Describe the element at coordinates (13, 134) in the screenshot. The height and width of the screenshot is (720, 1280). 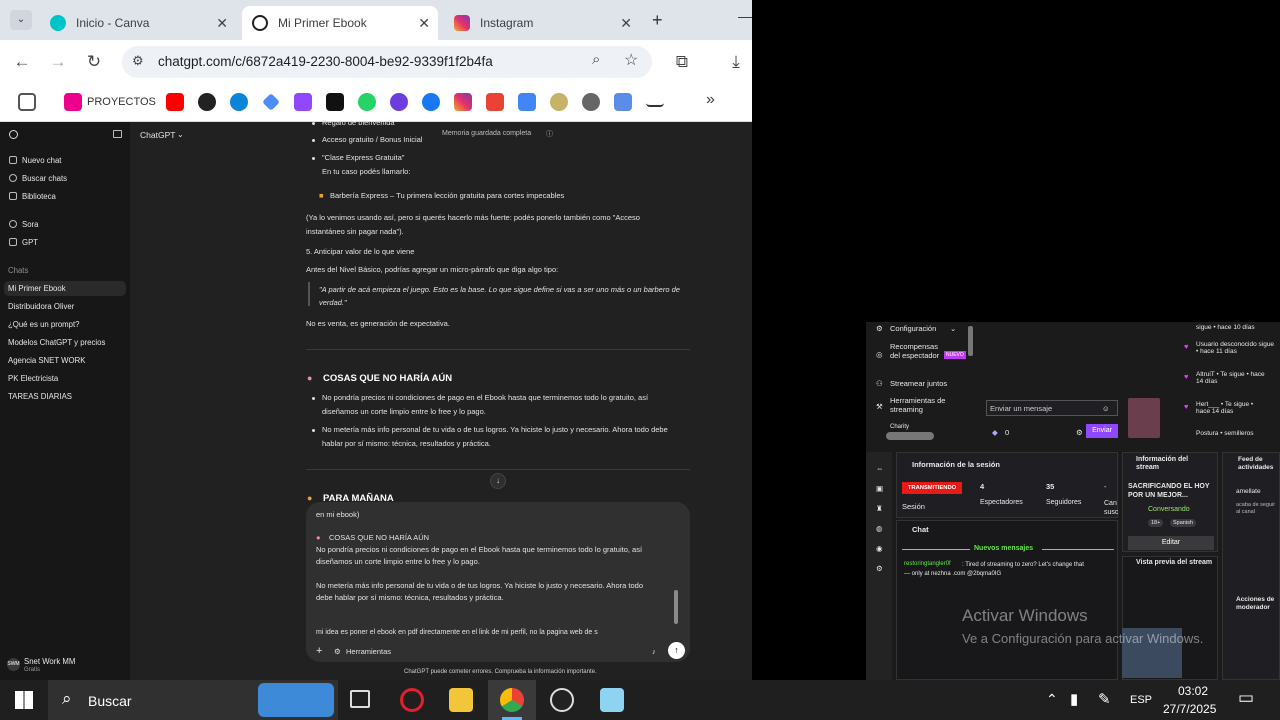
I see `openai-logo-icon` at that location.